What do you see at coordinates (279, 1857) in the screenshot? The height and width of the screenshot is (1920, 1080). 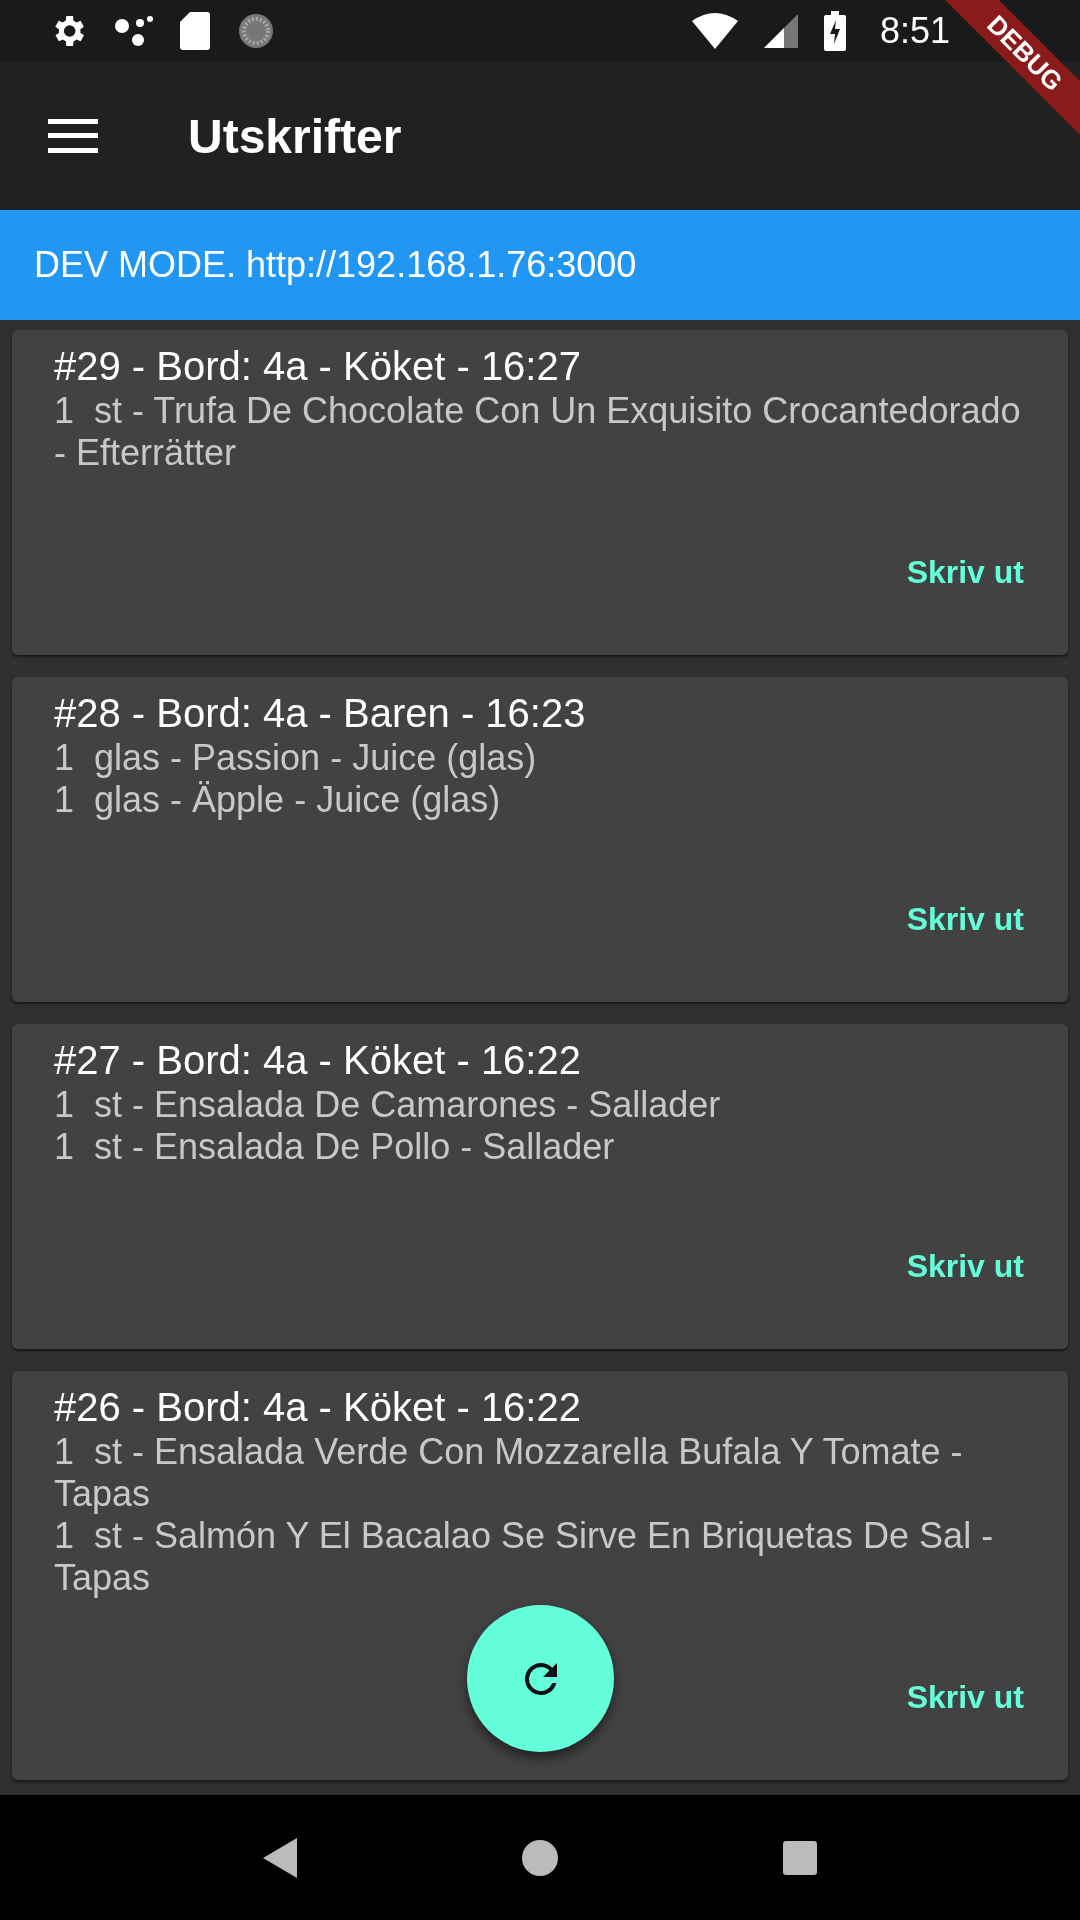 I see `back-icon` at bounding box center [279, 1857].